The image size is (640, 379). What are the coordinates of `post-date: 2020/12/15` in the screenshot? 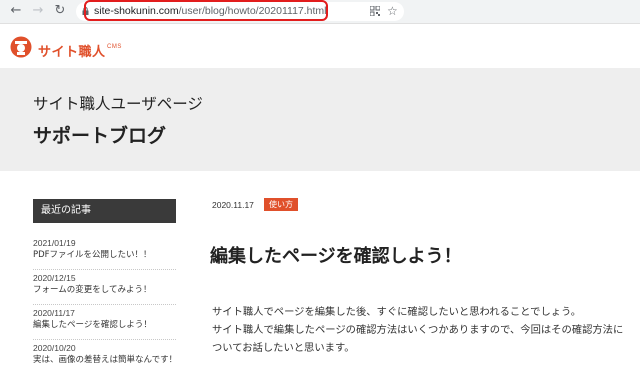 It's located at (54, 278).